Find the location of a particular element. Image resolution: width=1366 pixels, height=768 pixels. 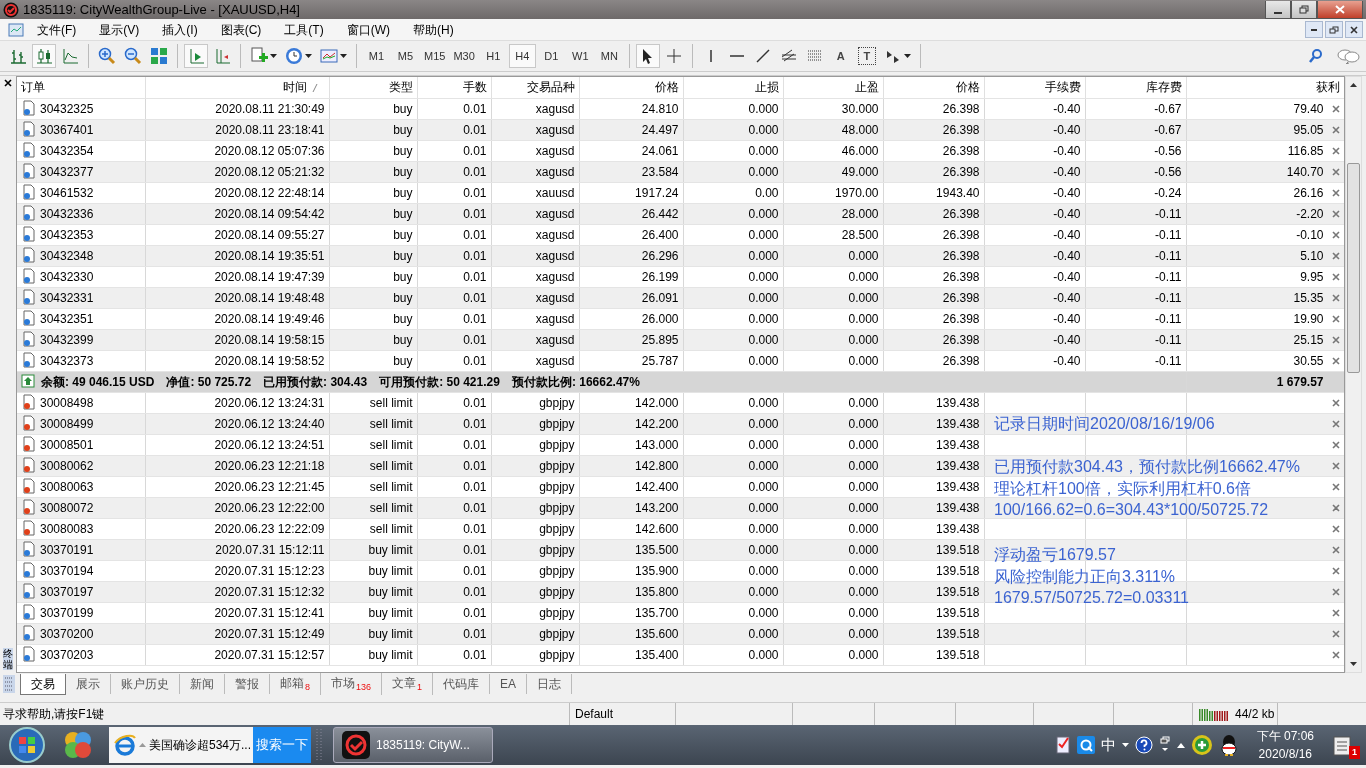

column-header: 手数 is located at coordinates (474, 87).